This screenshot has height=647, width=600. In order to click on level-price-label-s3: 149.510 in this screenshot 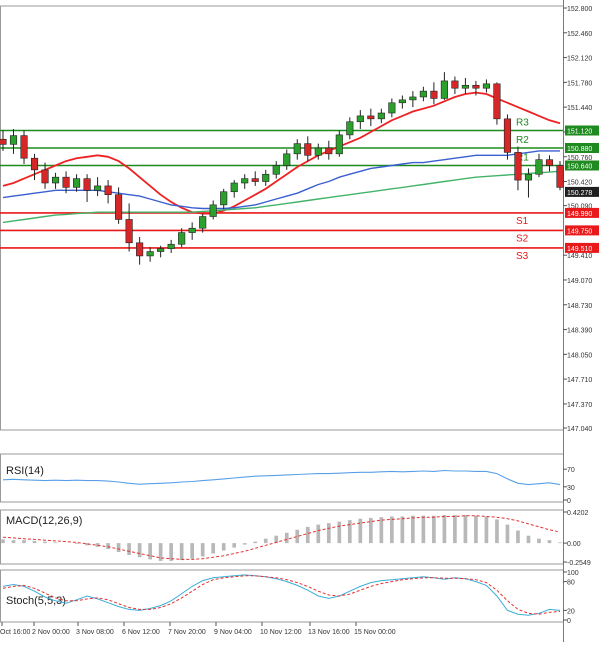, I will do `click(579, 249)`.